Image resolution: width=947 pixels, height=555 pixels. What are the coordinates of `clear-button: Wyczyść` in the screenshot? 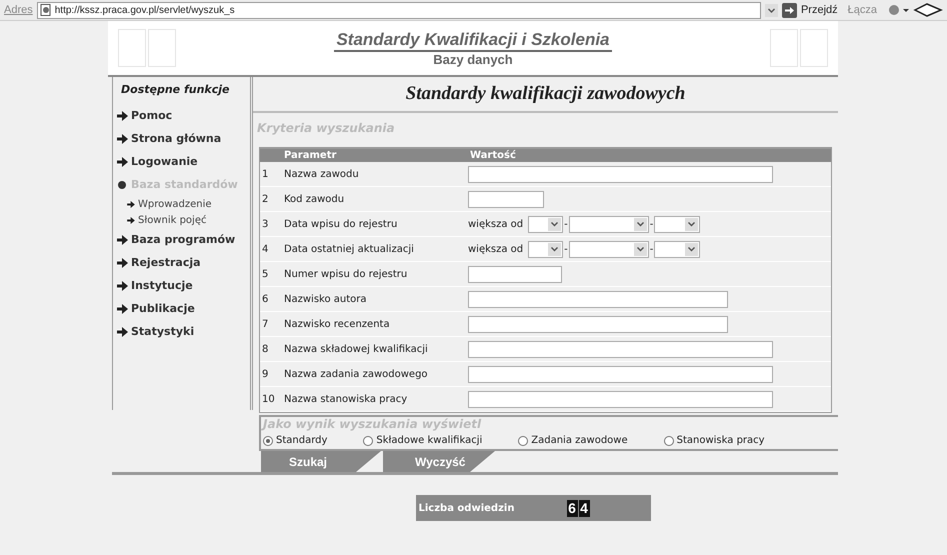 It's located at (439, 461).